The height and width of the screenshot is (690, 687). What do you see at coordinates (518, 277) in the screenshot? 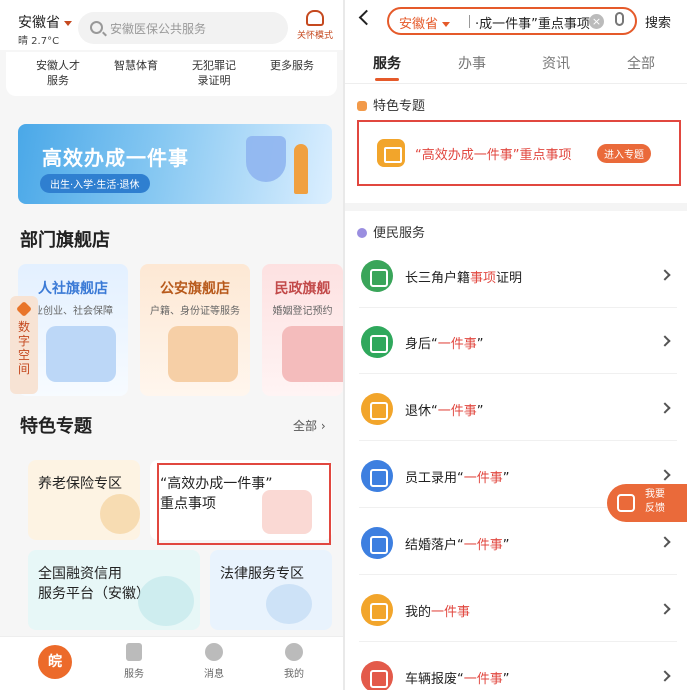
I see `service-item: 长三角户籍事项证明` at bounding box center [518, 277].